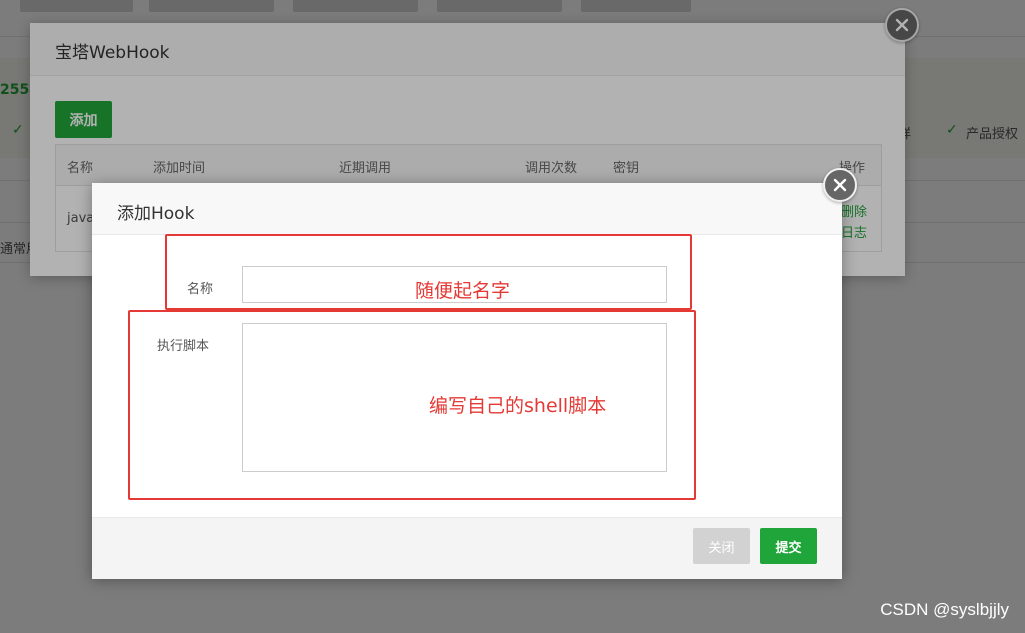 This screenshot has height=633, width=1025. I want to click on close-add-hook-dialog-button, so click(840, 185).